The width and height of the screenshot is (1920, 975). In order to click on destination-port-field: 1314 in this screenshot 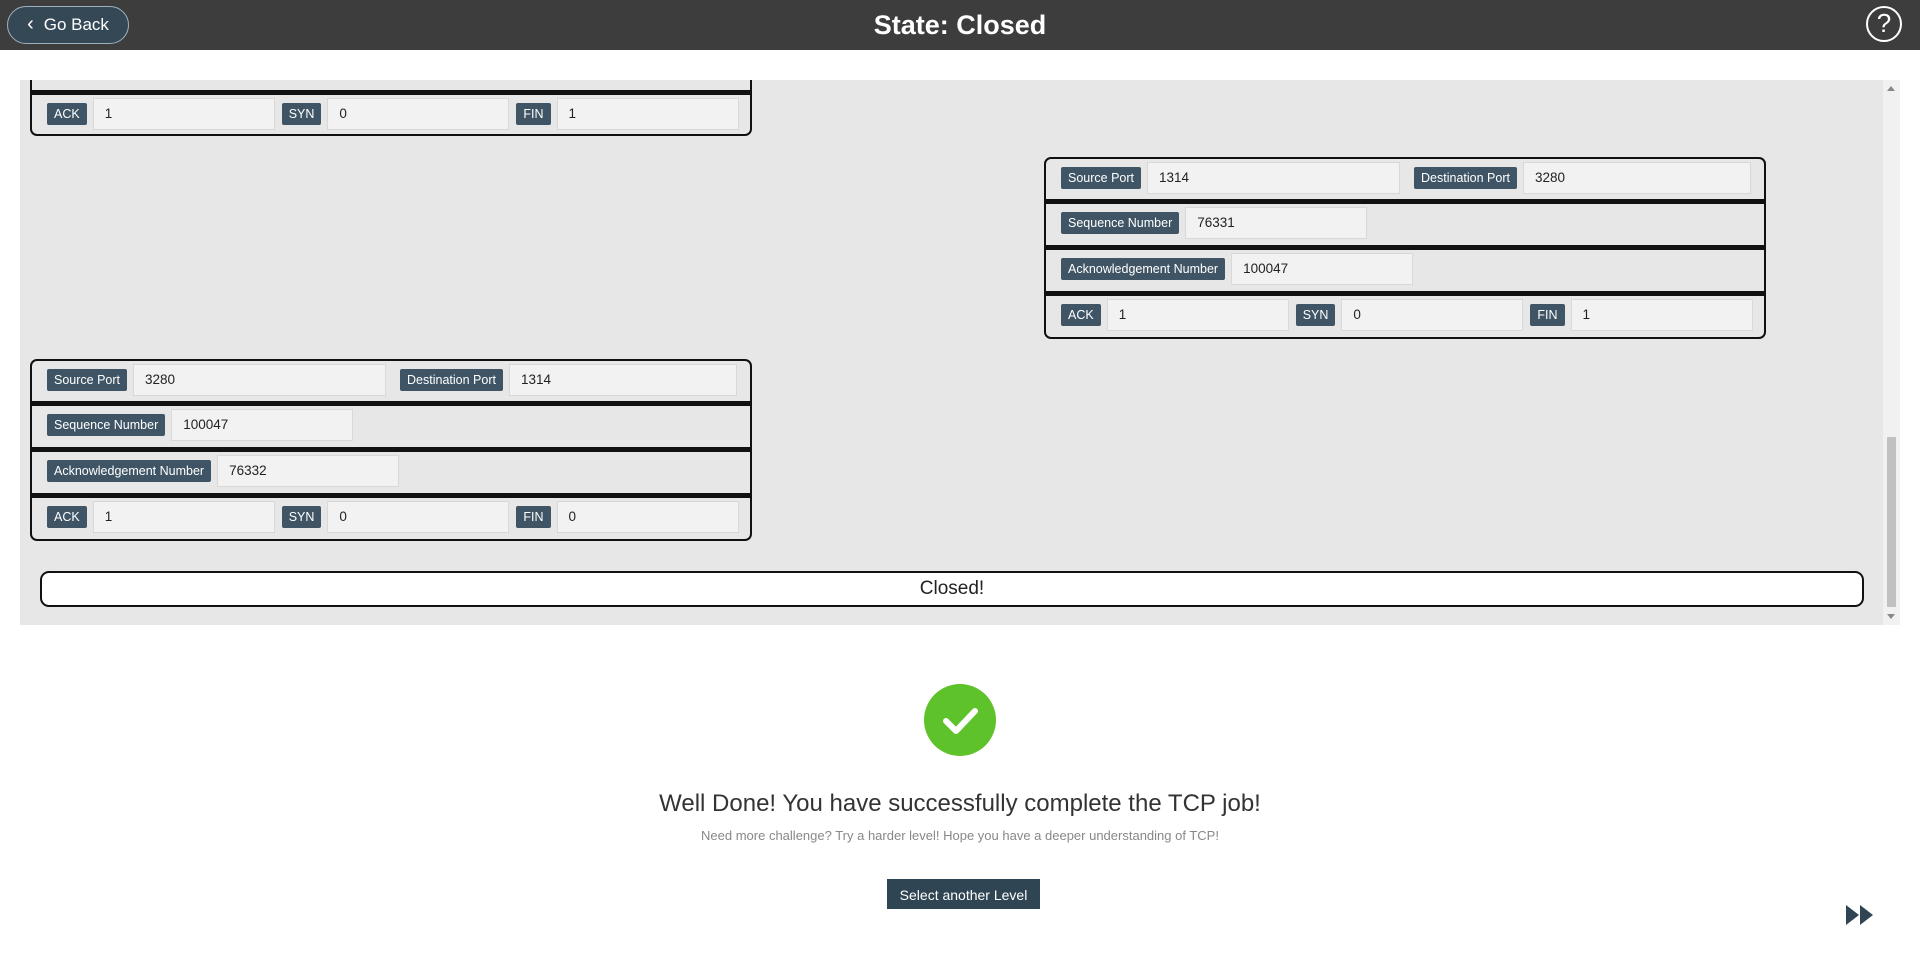, I will do `click(622, 380)`.